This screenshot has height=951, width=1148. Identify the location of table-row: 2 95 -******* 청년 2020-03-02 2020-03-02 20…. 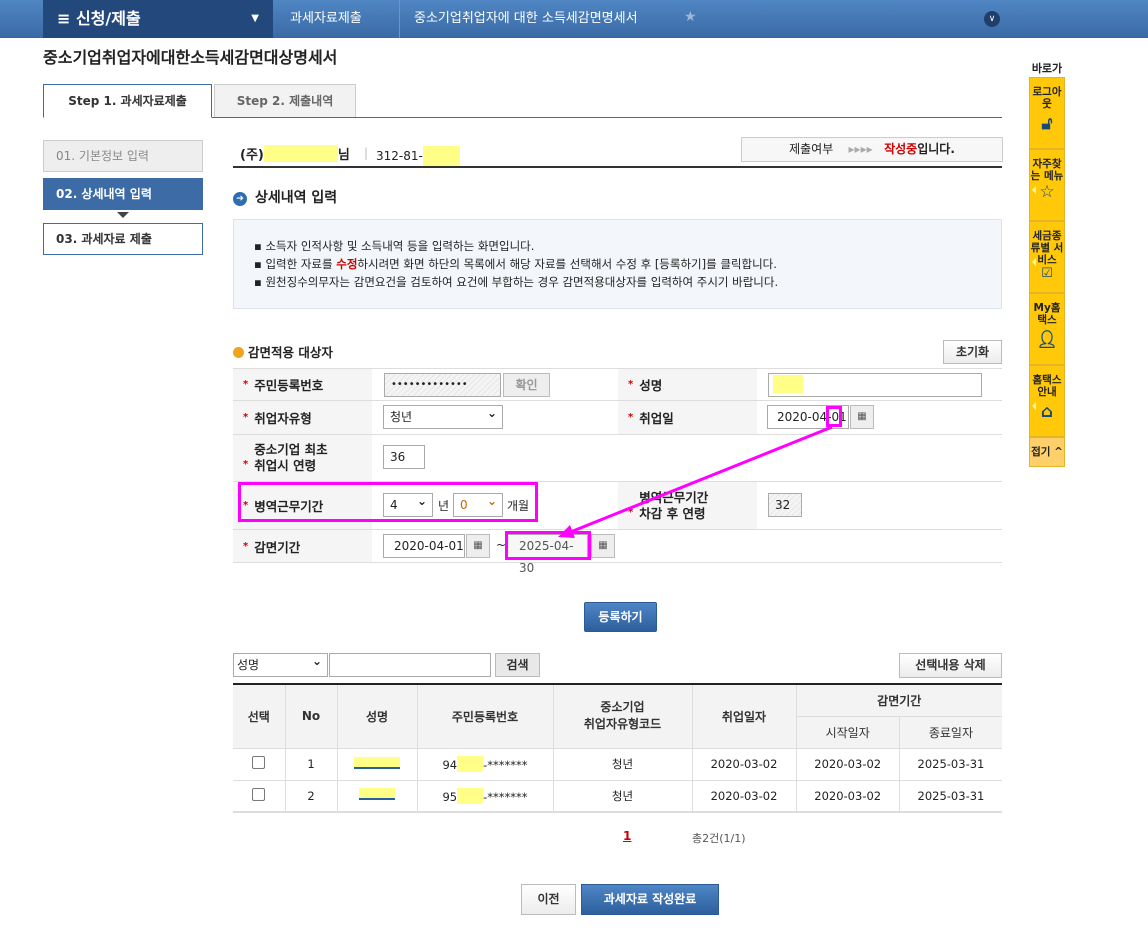
(617, 796).